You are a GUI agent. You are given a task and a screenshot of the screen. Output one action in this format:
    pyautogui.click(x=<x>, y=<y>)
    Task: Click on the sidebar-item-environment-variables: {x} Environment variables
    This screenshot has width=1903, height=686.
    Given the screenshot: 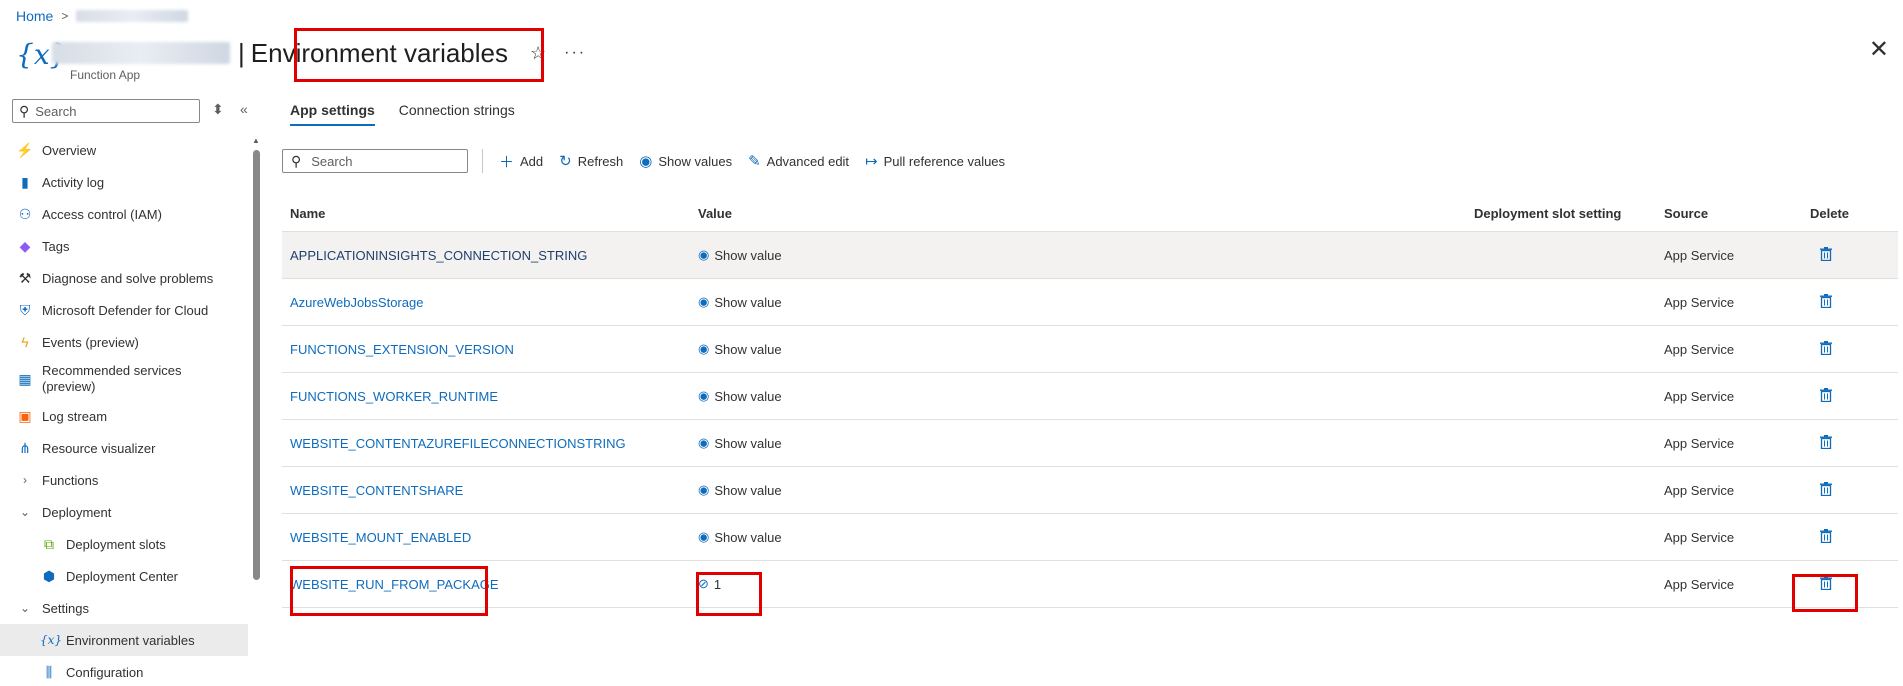 What is the action you would take?
    pyautogui.click(x=124, y=640)
    